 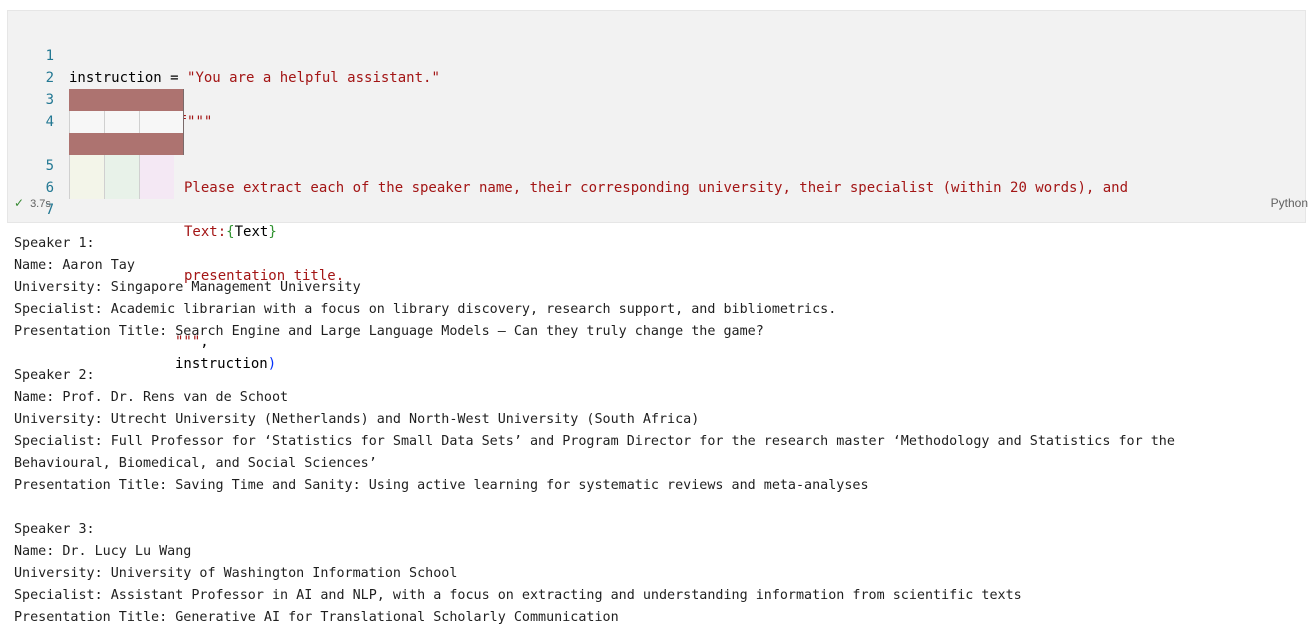 I want to click on output-line: Name: Aaron Tay, so click(x=74, y=265).